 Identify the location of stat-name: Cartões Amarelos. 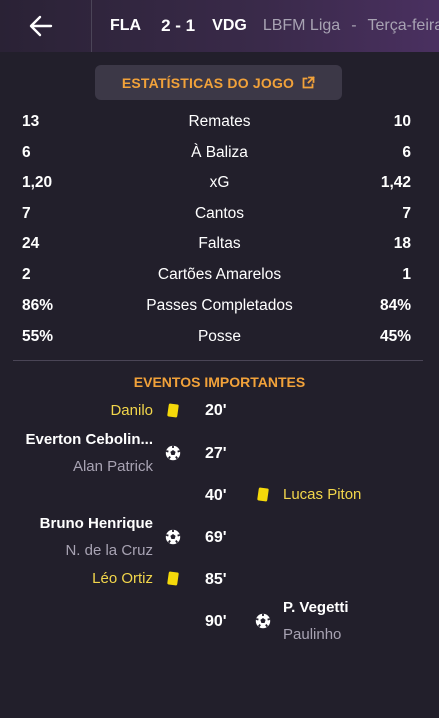
(219, 274).